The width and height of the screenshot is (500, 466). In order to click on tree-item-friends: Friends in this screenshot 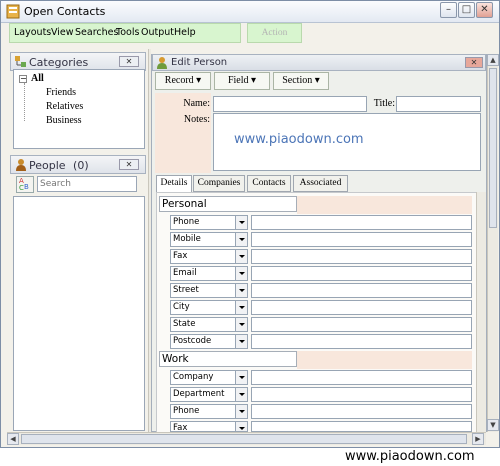, I will do `click(61, 92)`.